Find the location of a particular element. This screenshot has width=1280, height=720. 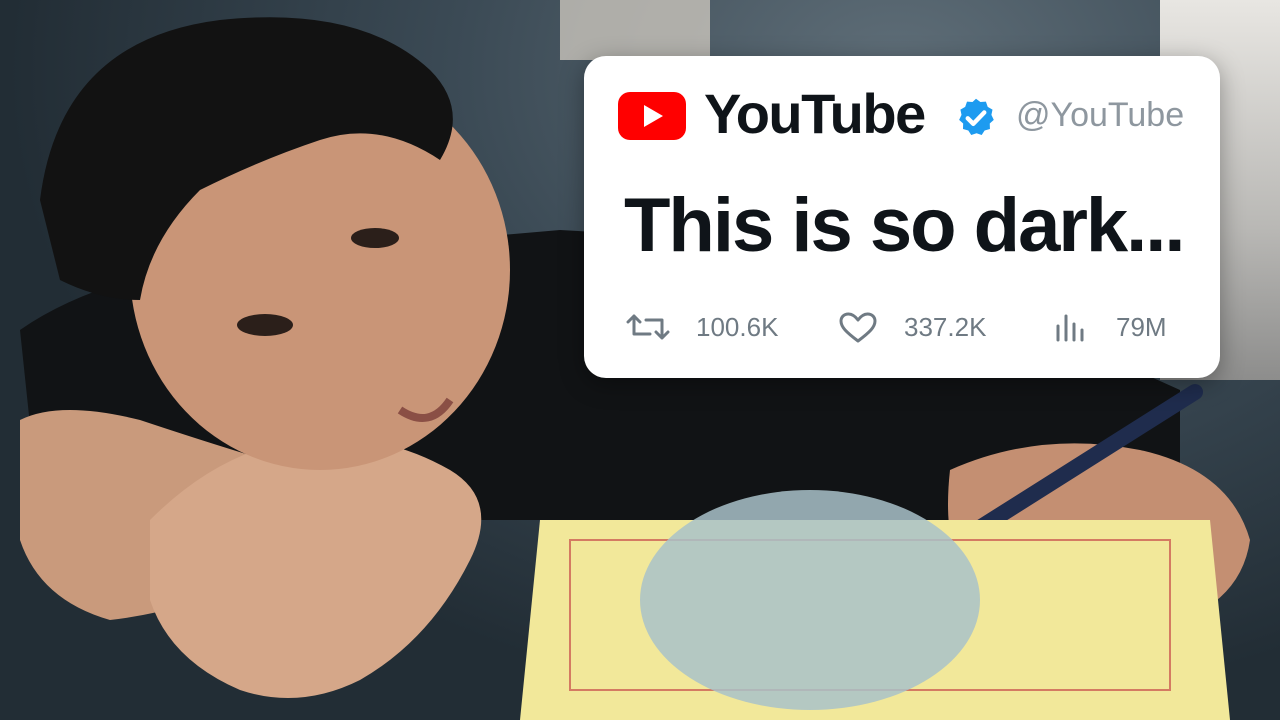

like-count: 337.2K is located at coordinates (945, 327).